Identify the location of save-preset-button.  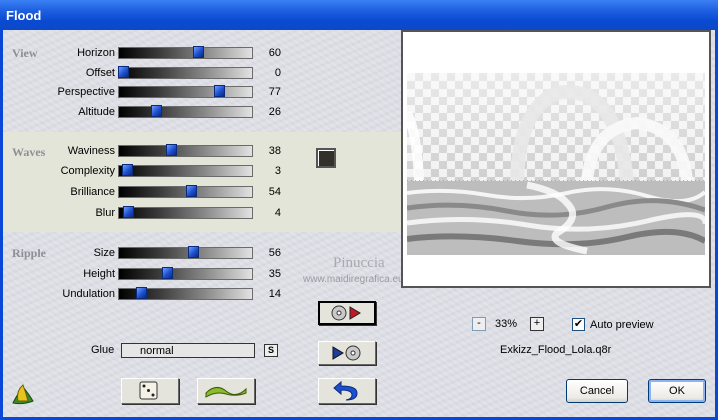
(347, 353).